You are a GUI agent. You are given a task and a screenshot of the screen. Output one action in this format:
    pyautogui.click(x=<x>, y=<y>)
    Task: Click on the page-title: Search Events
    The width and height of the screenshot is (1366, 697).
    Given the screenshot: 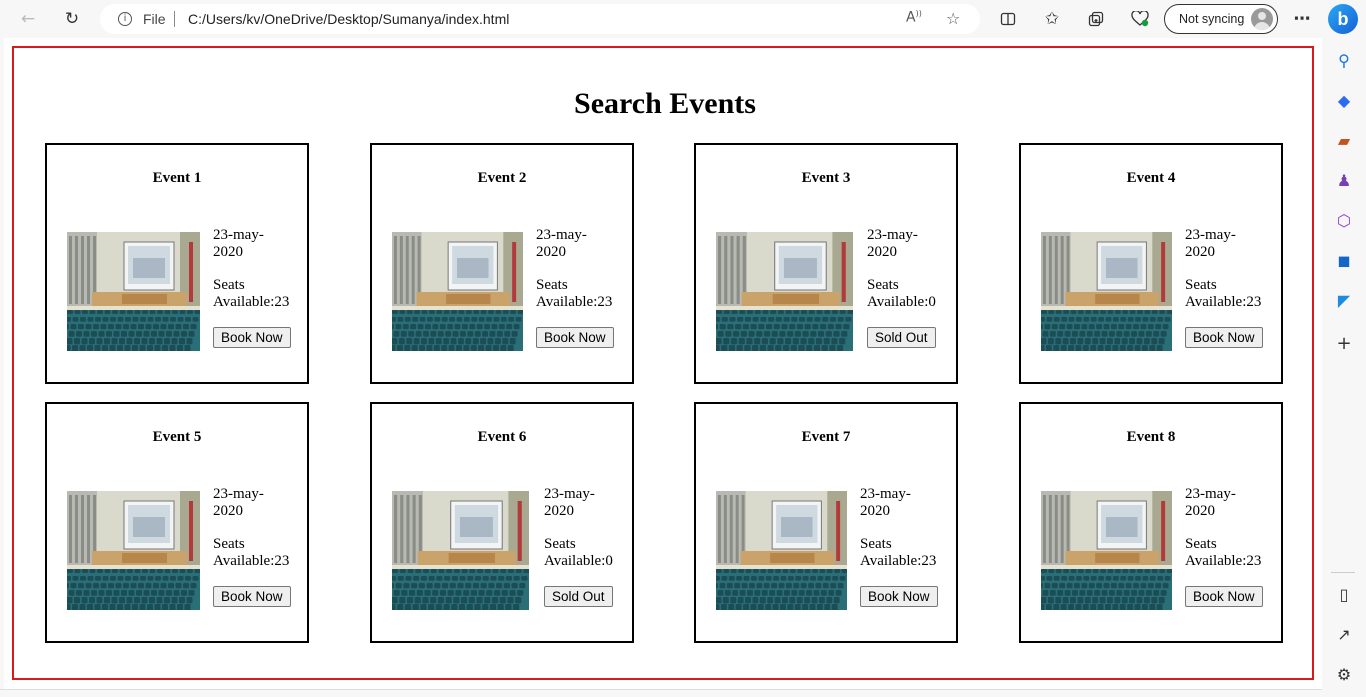 What is the action you would take?
    pyautogui.click(x=665, y=103)
    